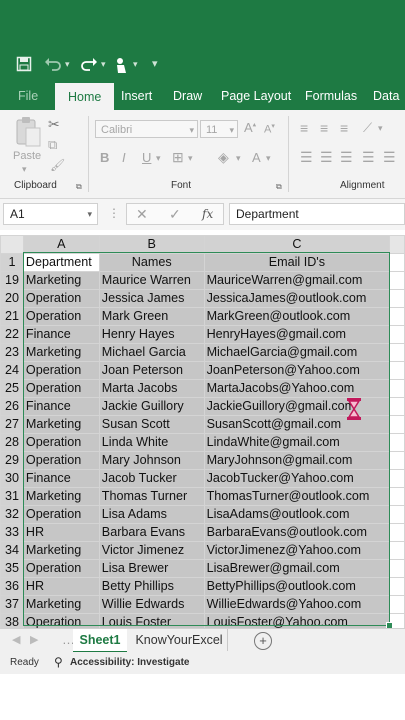 This screenshot has width=405, height=720. Describe the element at coordinates (304, 128) in the screenshot. I see `align-top-icon: ≡` at that location.